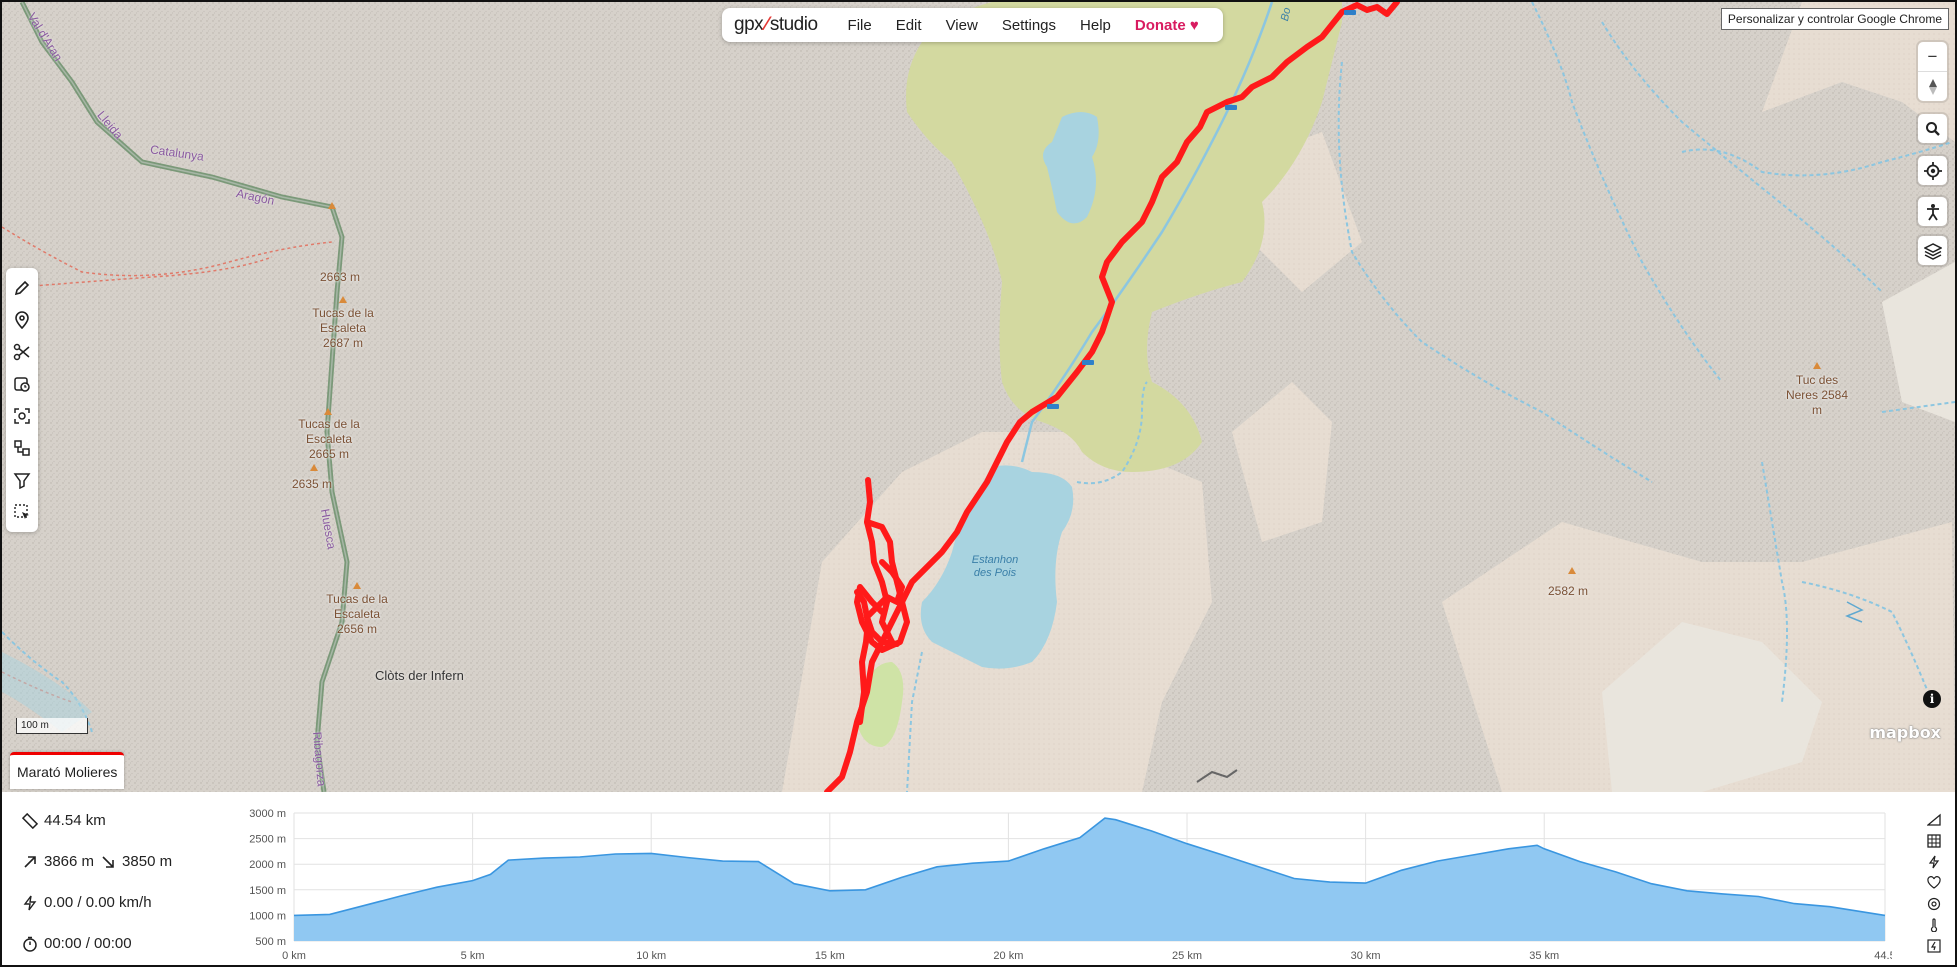  What do you see at coordinates (30, 944) in the screenshot?
I see `timer-icon` at bounding box center [30, 944].